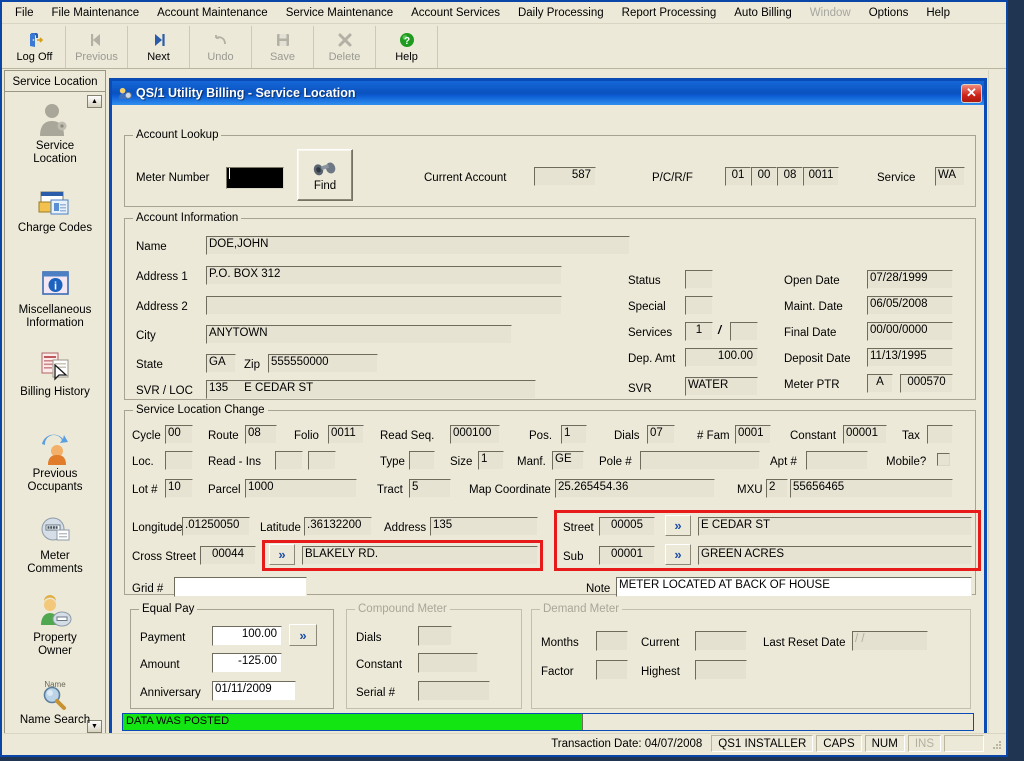  What do you see at coordinates (971, 93) in the screenshot?
I see `close-icon: ✕` at bounding box center [971, 93].